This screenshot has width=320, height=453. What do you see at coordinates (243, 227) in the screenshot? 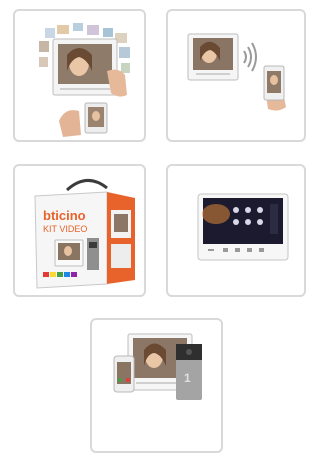
I see `smart-home-monitor-icon` at bounding box center [243, 227].